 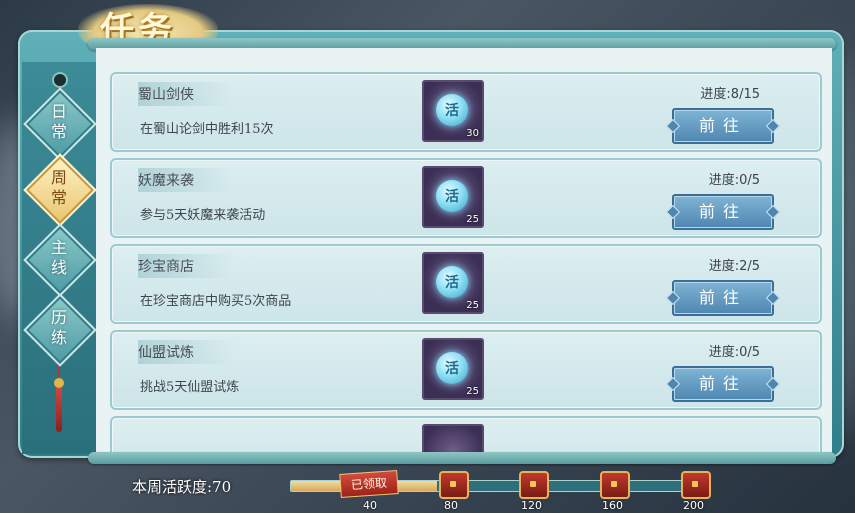 I want to click on claimed-badge: 已领取, so click(x=369, y=484).